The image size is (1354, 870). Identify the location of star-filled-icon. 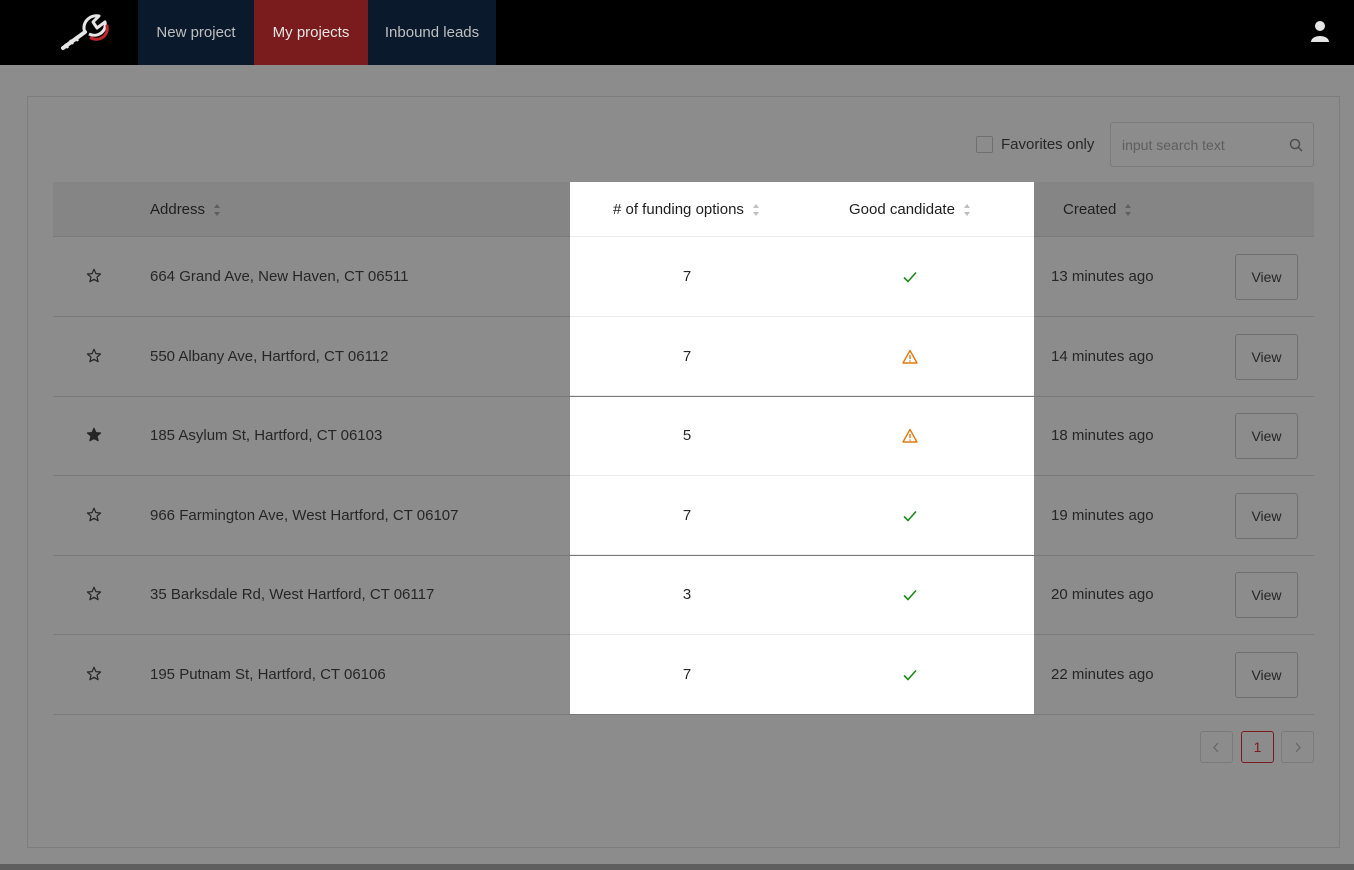
(94, 435).